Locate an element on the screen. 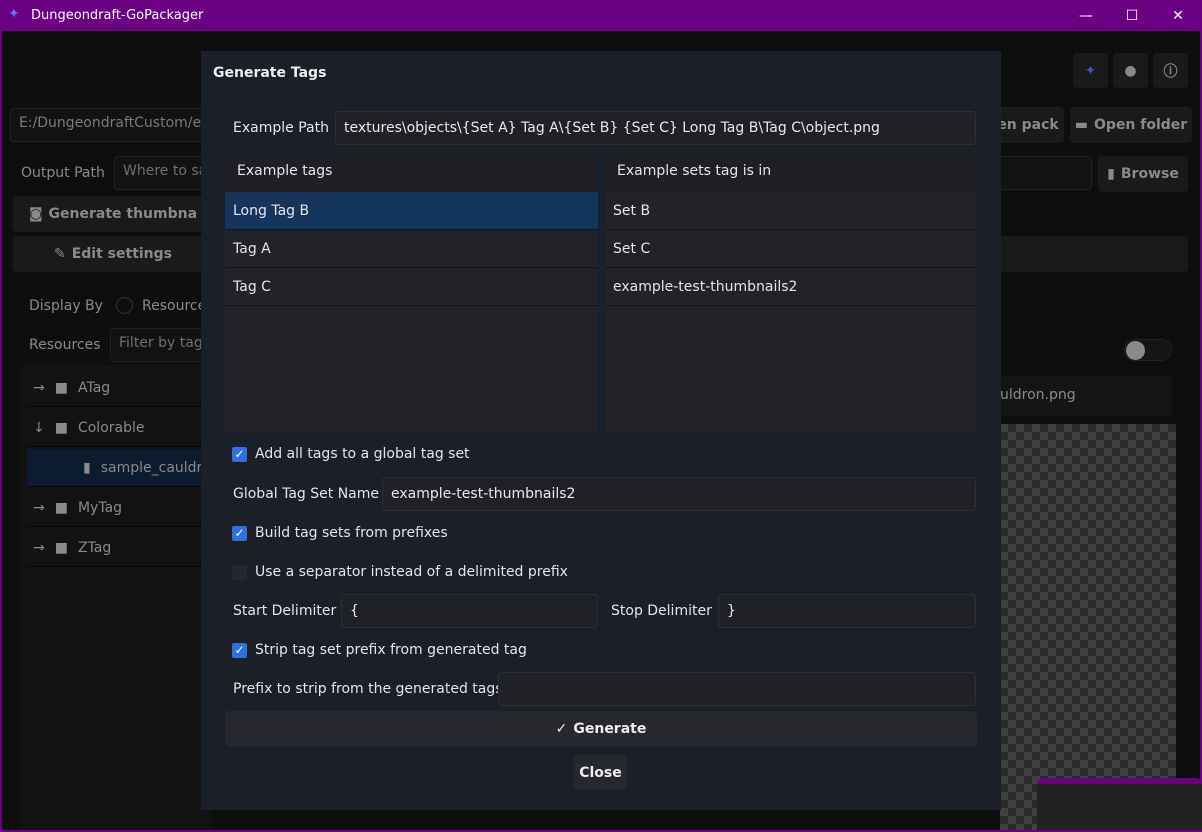 This screenshot has height=832, width=1202. toggle-switch is located at coordinates (1148, 350).